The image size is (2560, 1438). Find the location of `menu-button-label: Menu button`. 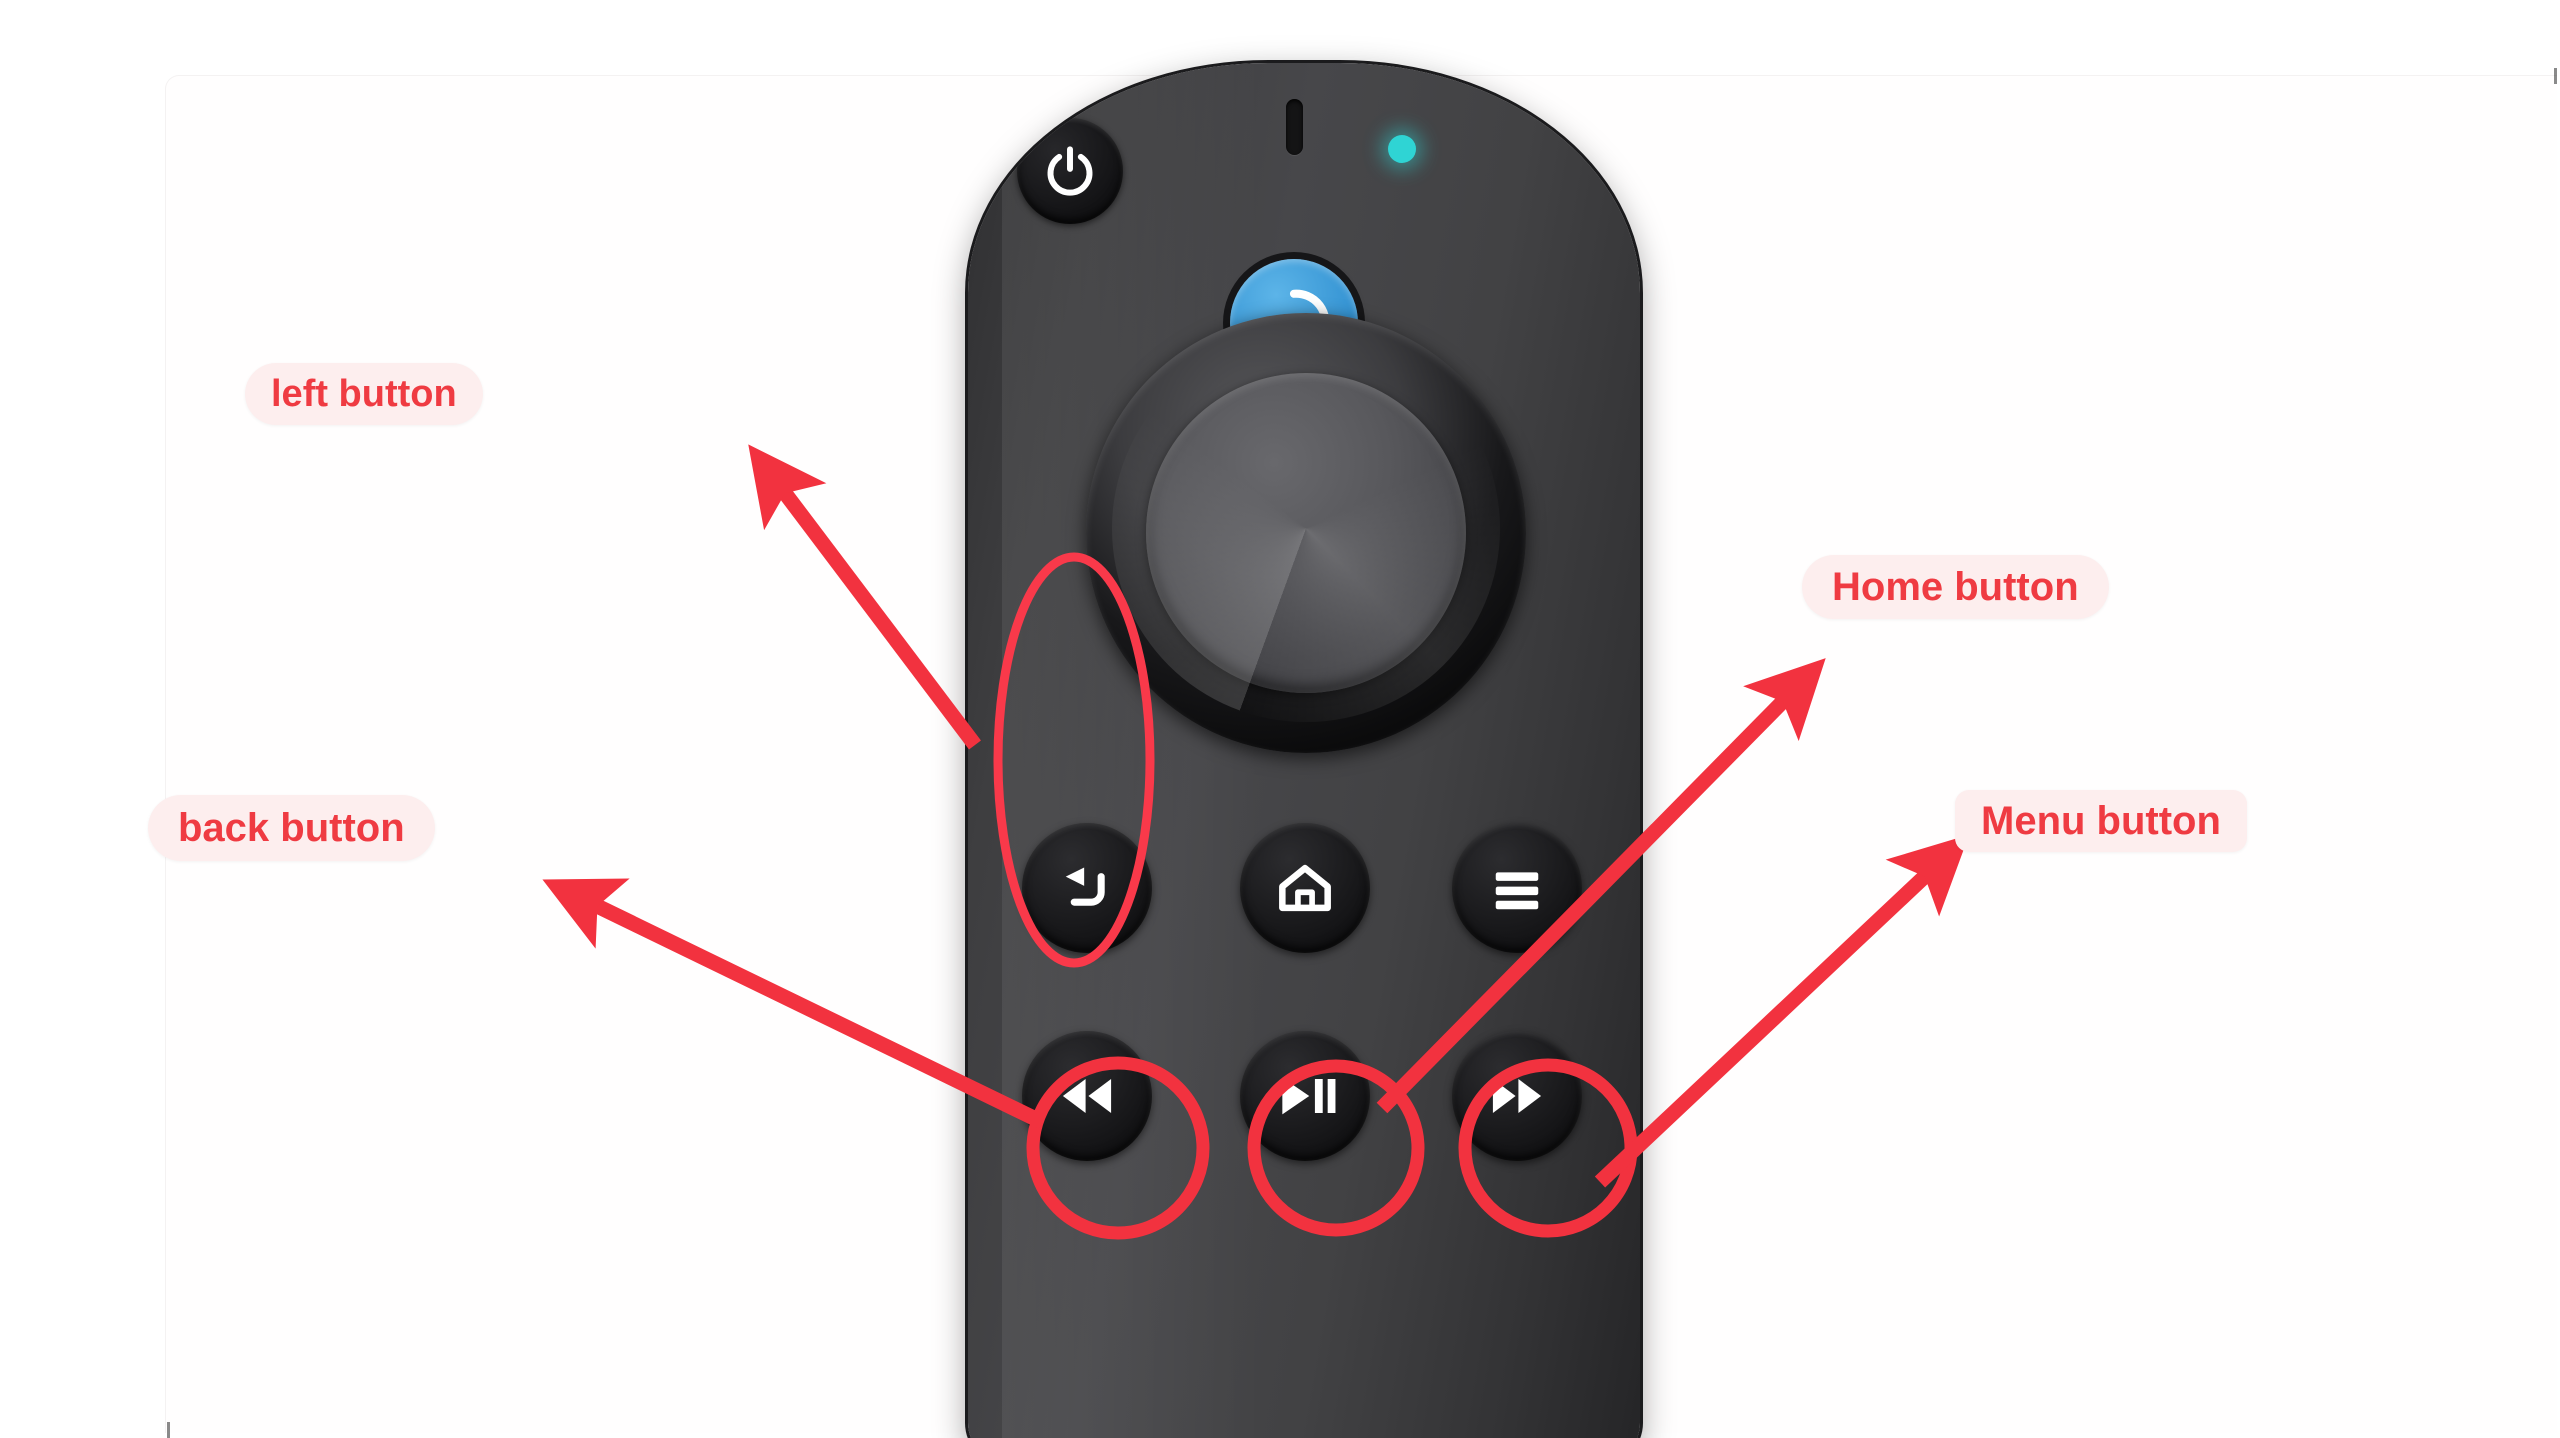

menu-button-label: Menu button is located at coordinates (2101, 821).